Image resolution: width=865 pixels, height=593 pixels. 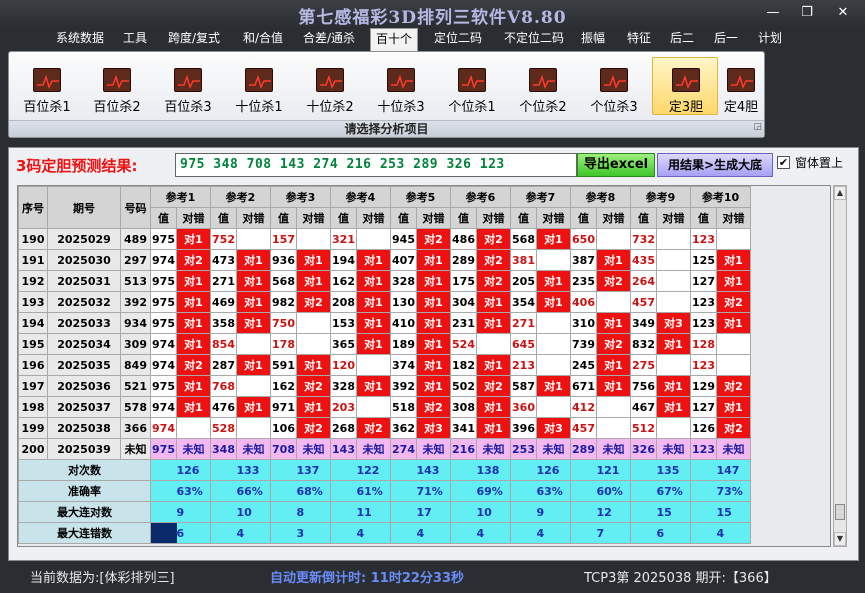 I want to click on stats-value: 135, so click(x=673, y=470).